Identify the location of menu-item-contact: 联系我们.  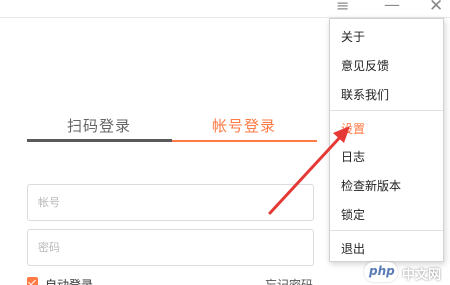
(365, 94).